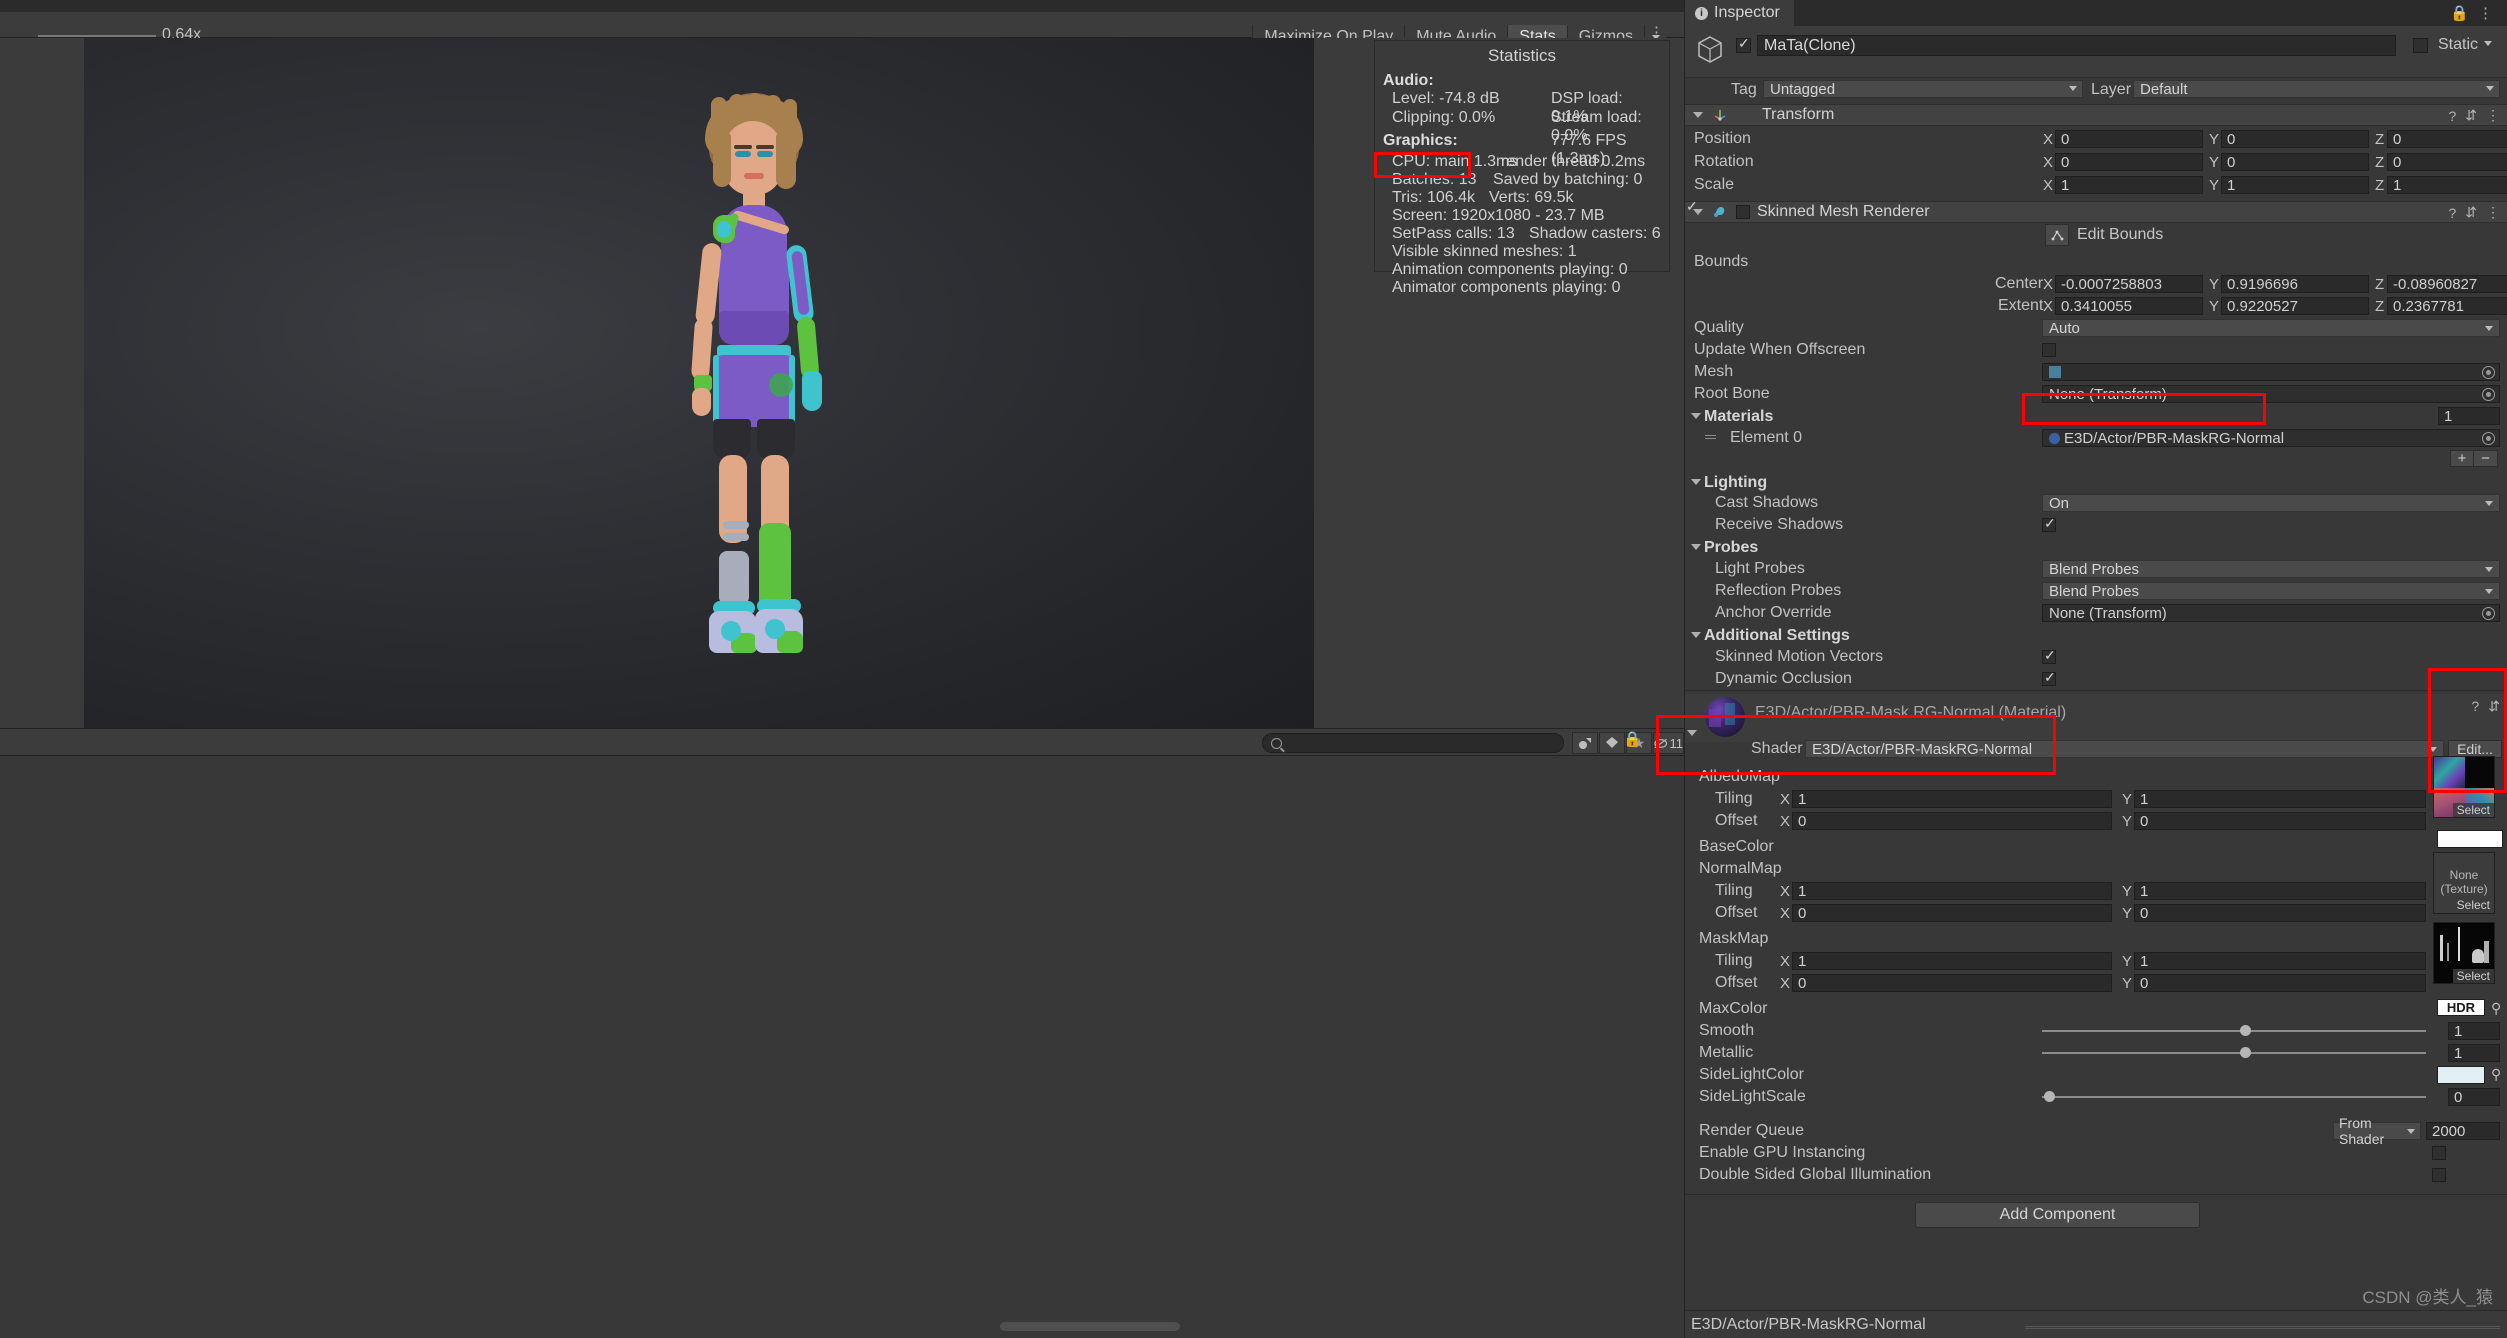  I want to click on dynamic-occlusion-checkbox, so click(2049, 677).